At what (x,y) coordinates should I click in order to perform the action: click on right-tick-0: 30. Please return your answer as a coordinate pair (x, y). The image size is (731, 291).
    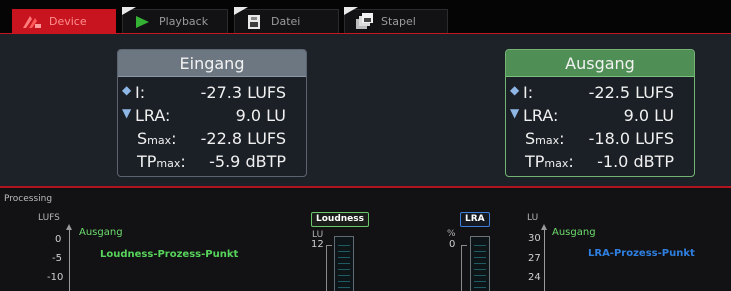
    Looking at the image, I should click on (534, 238).